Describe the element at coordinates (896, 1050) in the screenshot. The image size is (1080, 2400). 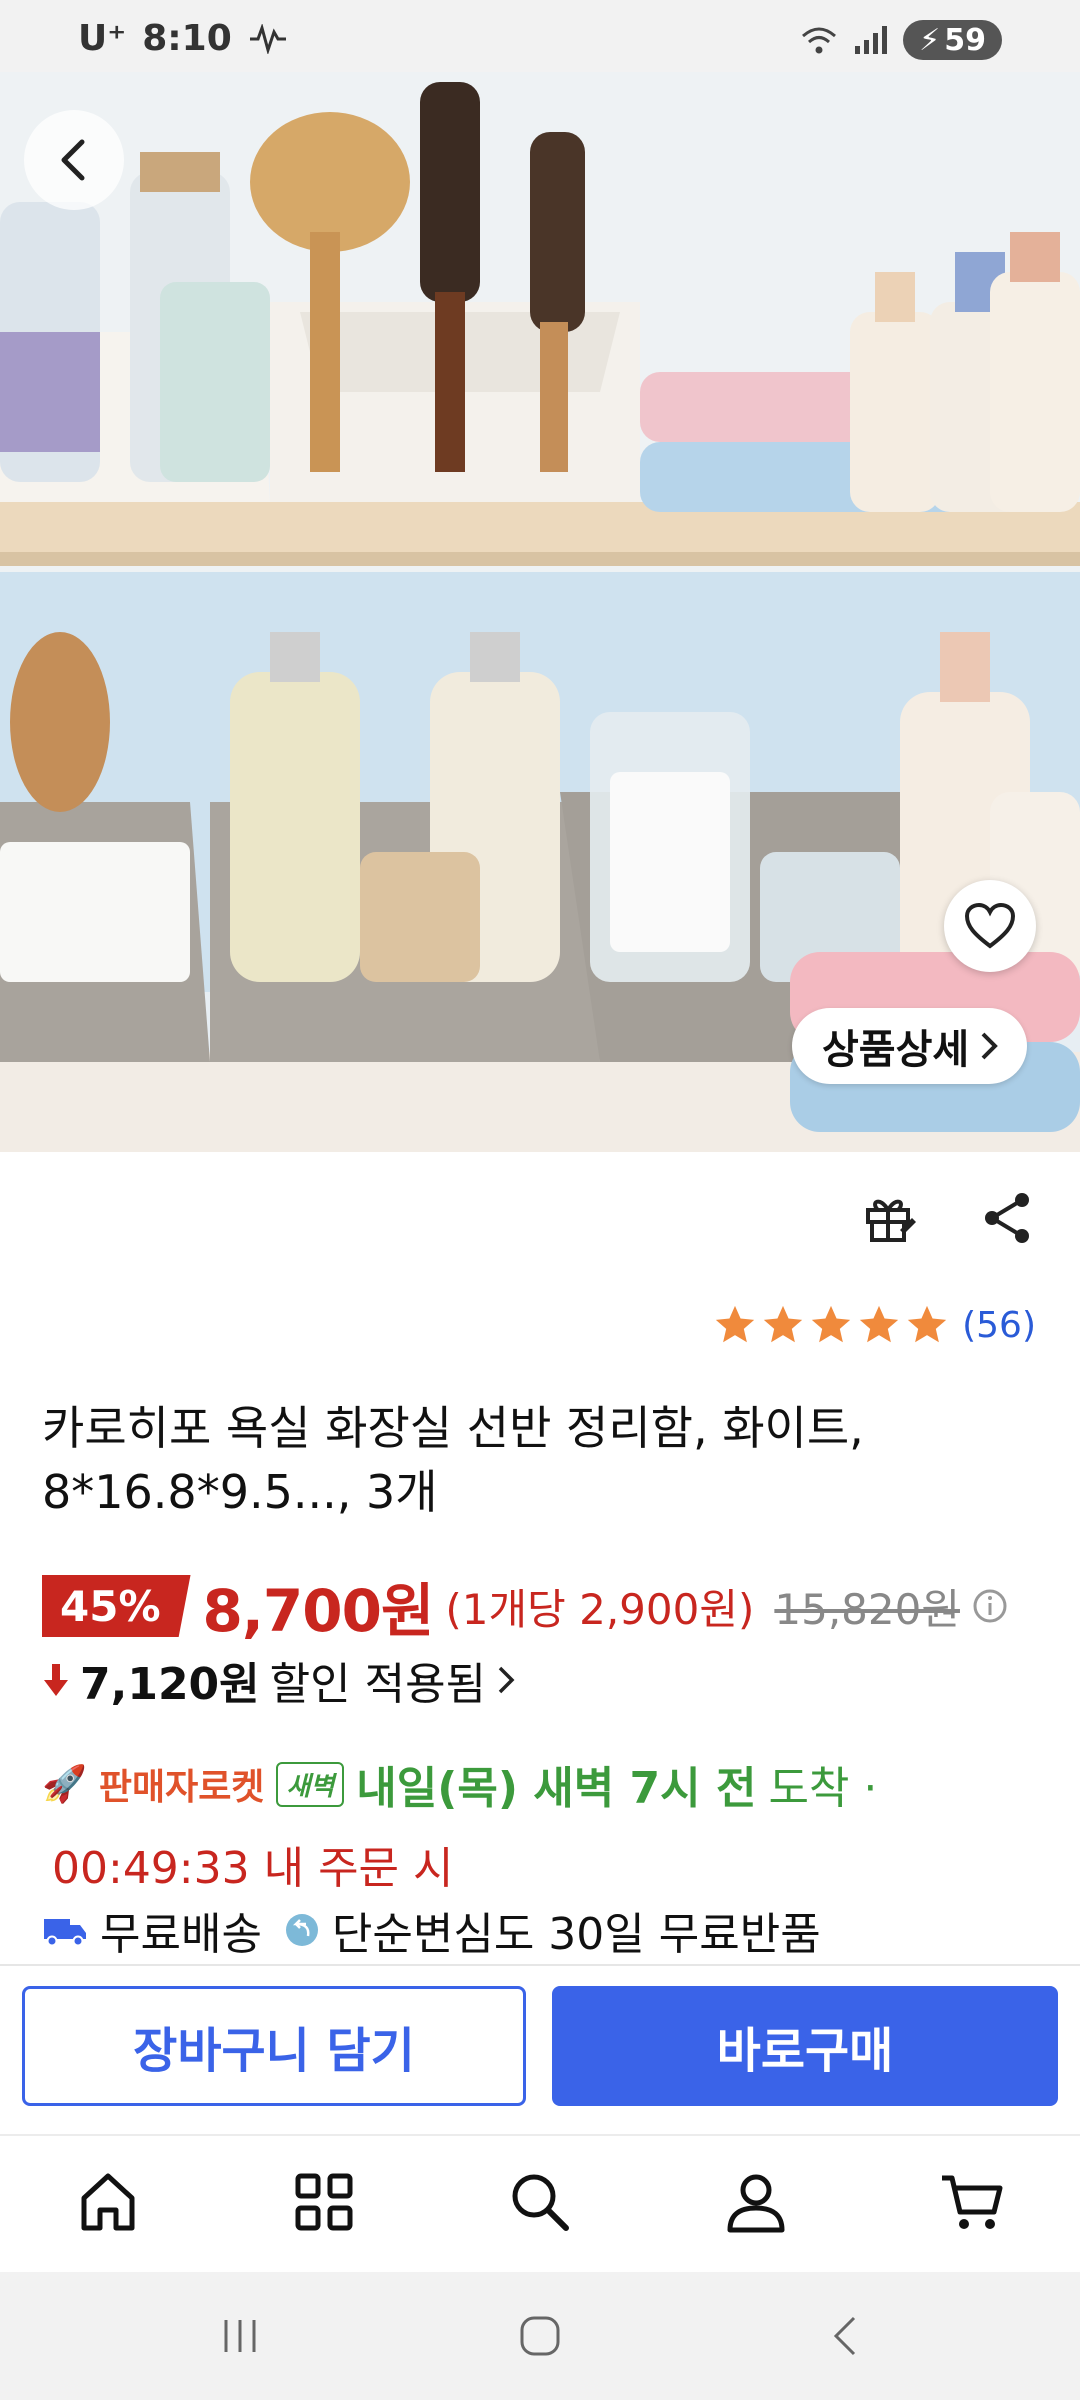
I see `product-detail-label: 상품상세` at that location.